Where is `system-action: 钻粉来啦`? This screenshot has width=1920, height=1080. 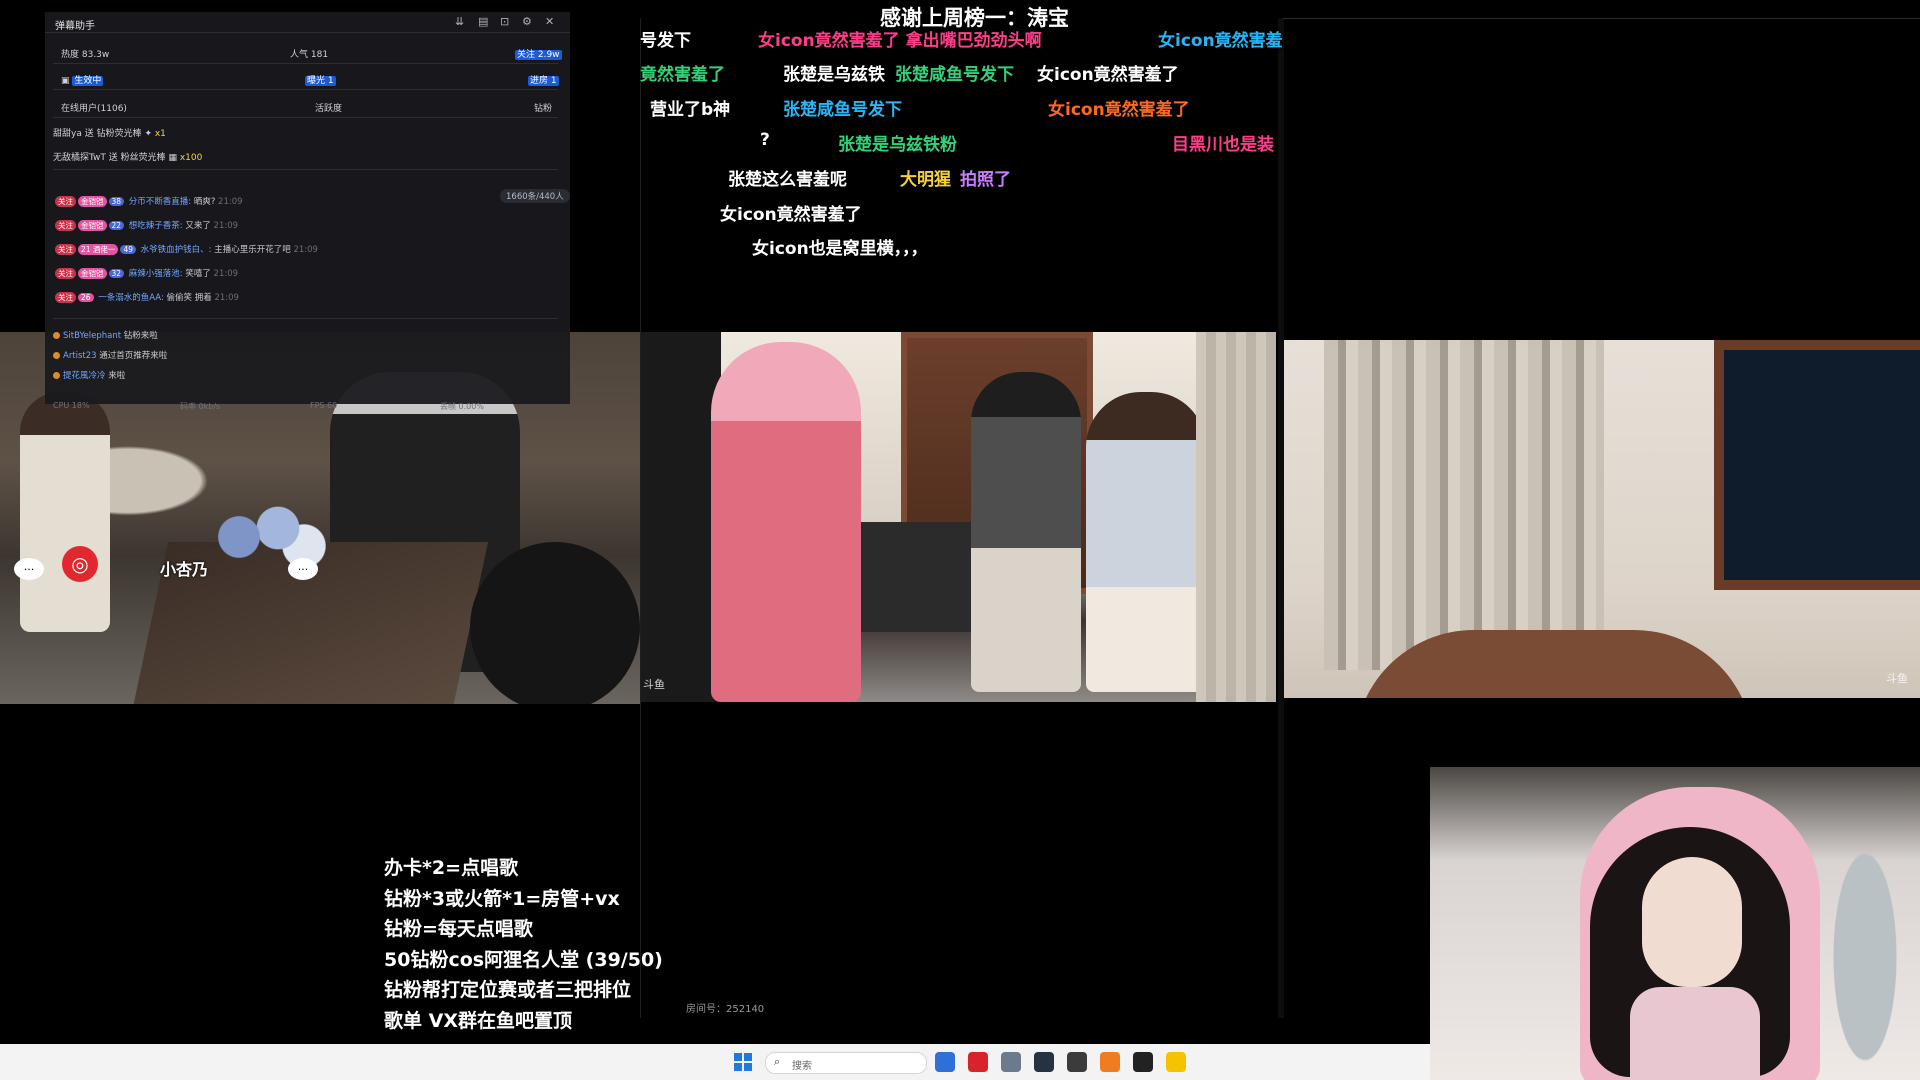 system-action: 钻粉来啦 is located at coordinates (140, 336).